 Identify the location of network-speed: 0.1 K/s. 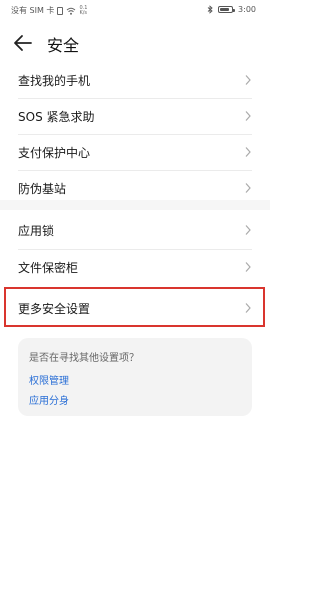
(83, 10).